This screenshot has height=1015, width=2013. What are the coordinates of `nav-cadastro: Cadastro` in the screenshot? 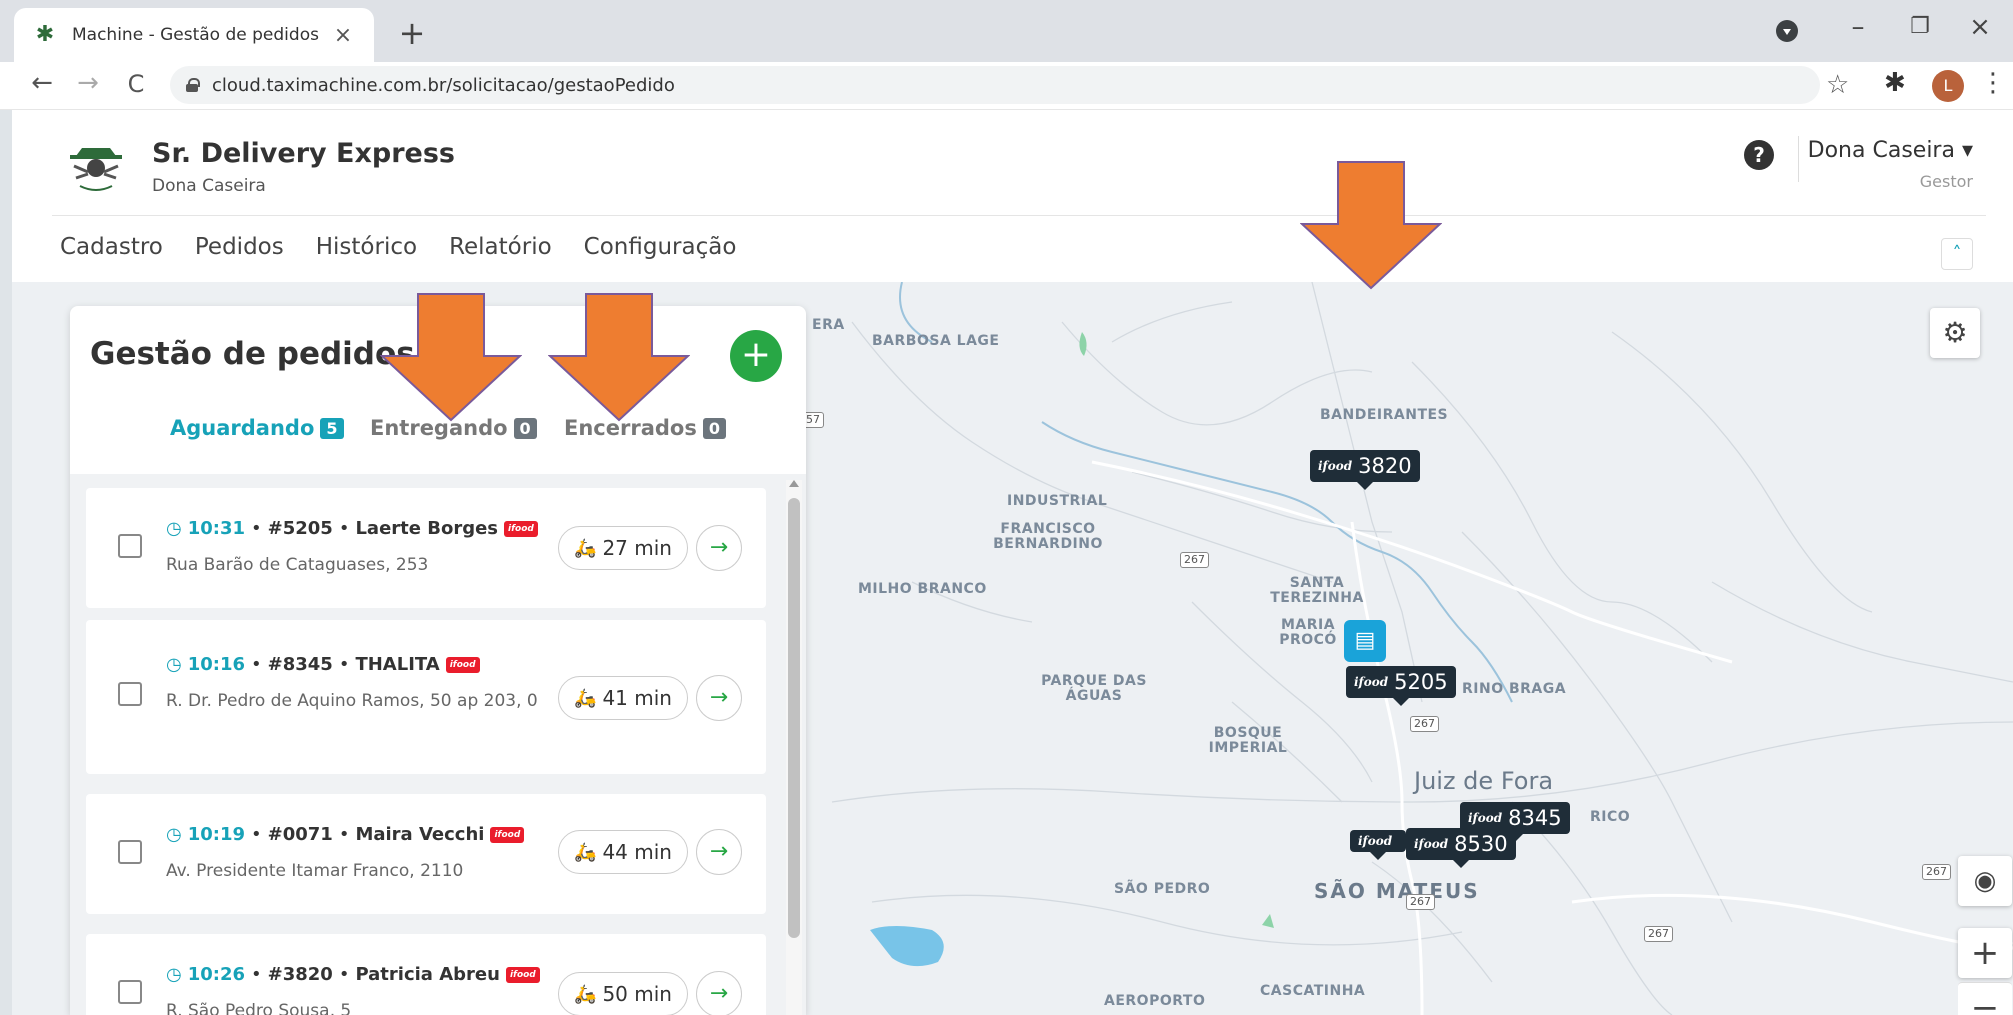 It's located at (111, 247).